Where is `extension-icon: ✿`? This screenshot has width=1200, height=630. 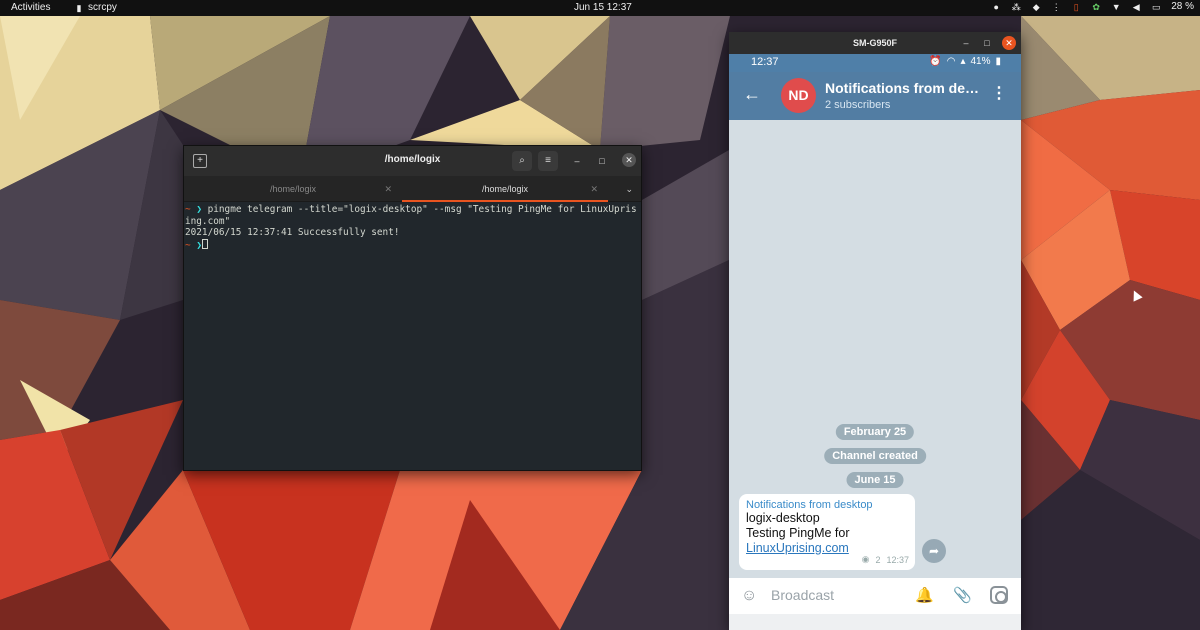 extension-icon: ✿ is located at coordinates (1096, 7).